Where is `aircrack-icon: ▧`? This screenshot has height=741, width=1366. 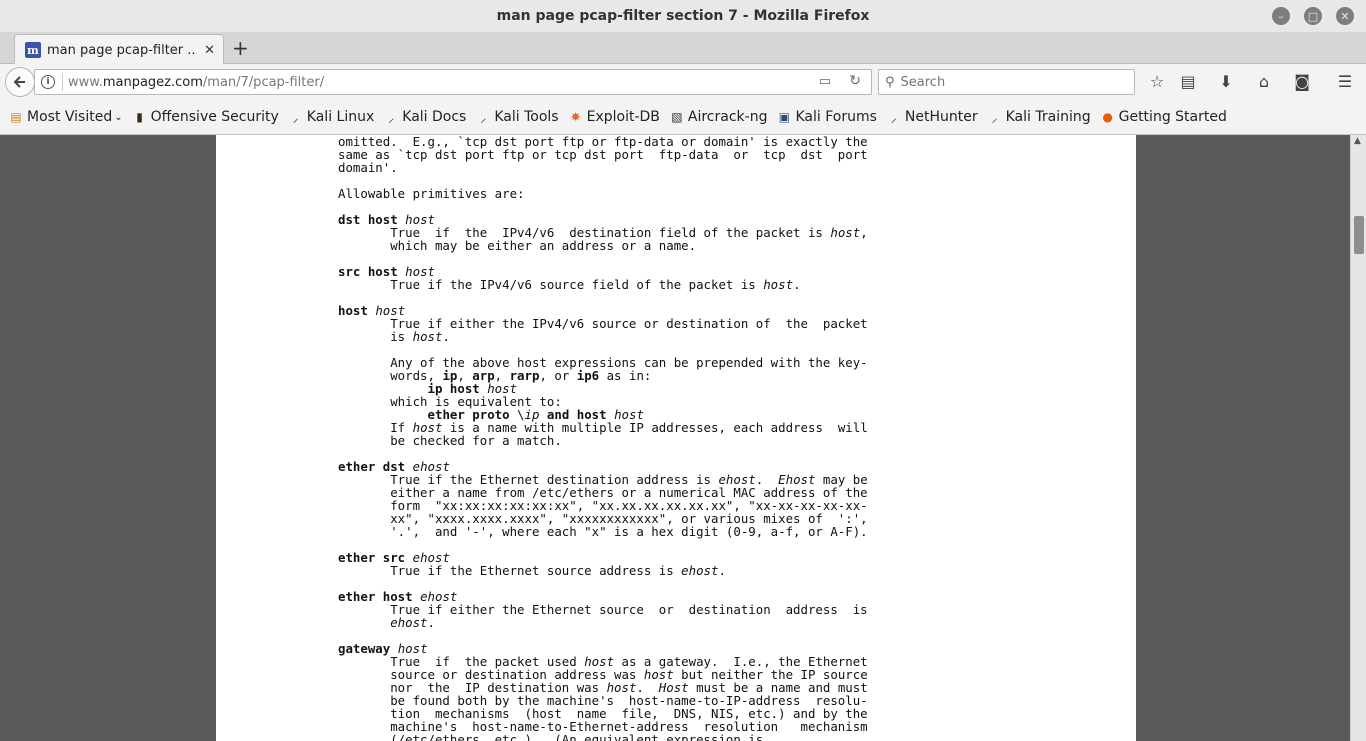
aircrack-icon: ▧ is located at coordinates (677, 117).